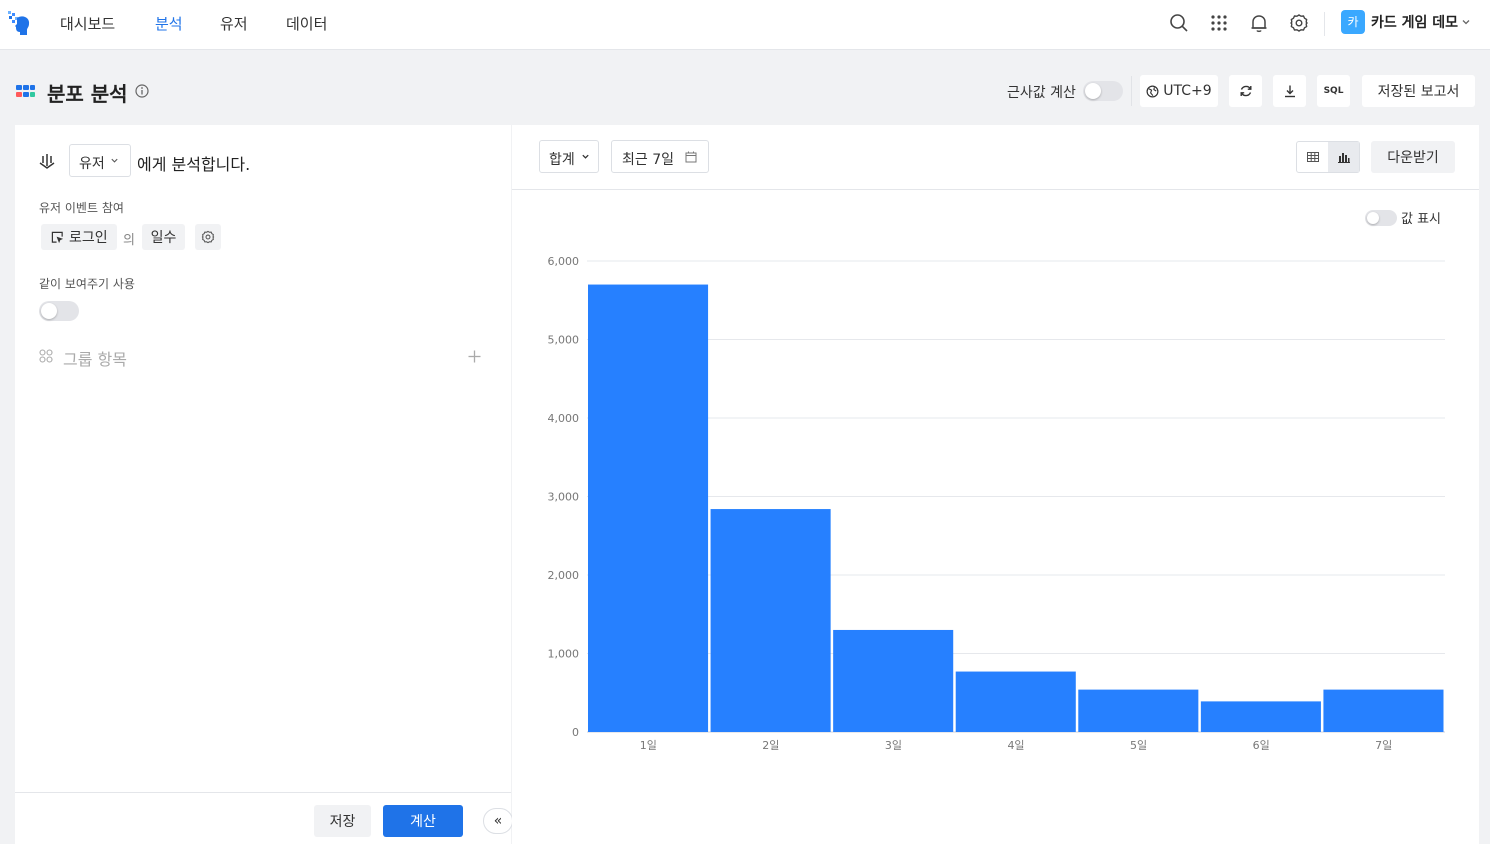 This screenshot has height=844, width=1490. Describe the element at coordinates (564, 340) in the screenshot. I see `y-tick-label: 5,000` at that location.